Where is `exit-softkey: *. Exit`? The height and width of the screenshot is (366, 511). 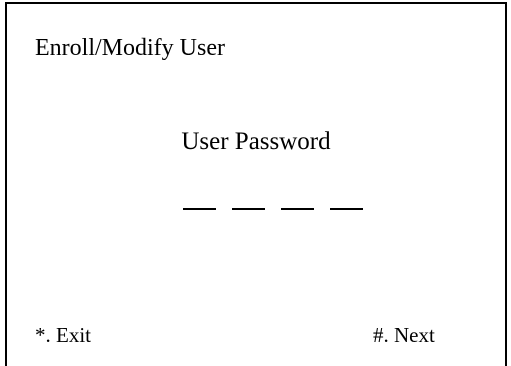 exit-softkey: *. Exit is located at coordinates (63, 335).